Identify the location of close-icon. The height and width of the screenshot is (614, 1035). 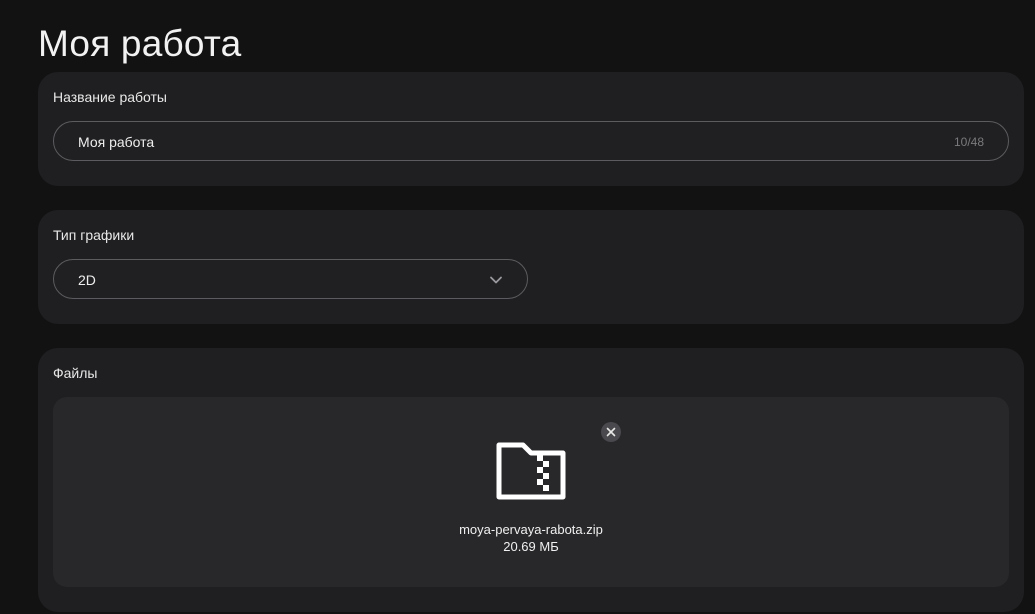
(611, 432).